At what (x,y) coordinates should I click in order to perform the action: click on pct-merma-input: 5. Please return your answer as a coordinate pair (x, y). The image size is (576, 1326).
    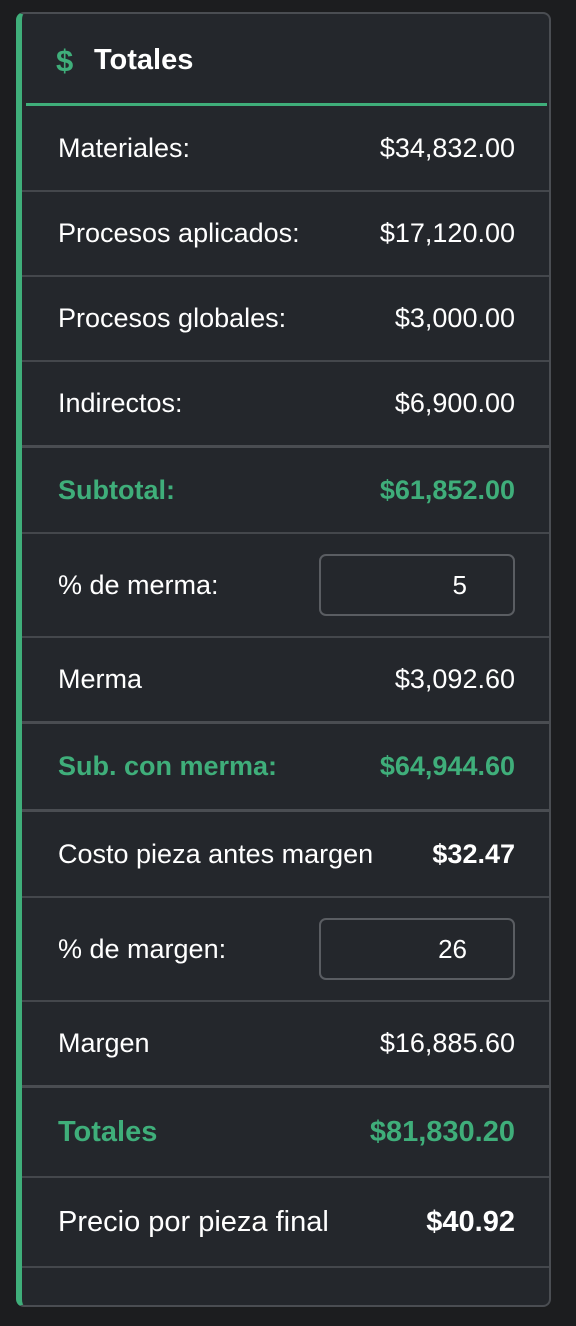
    Looking at the image, I should click on (417, 585).